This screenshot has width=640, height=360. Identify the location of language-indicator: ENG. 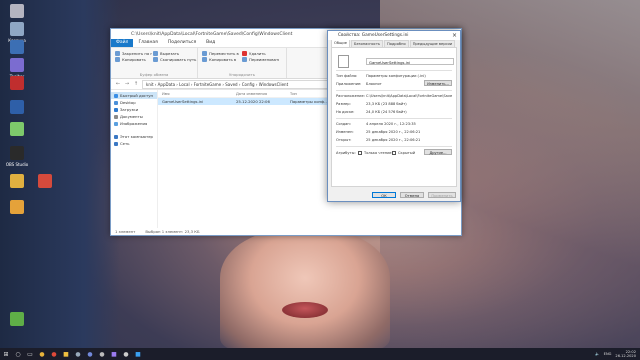
(608, 354).